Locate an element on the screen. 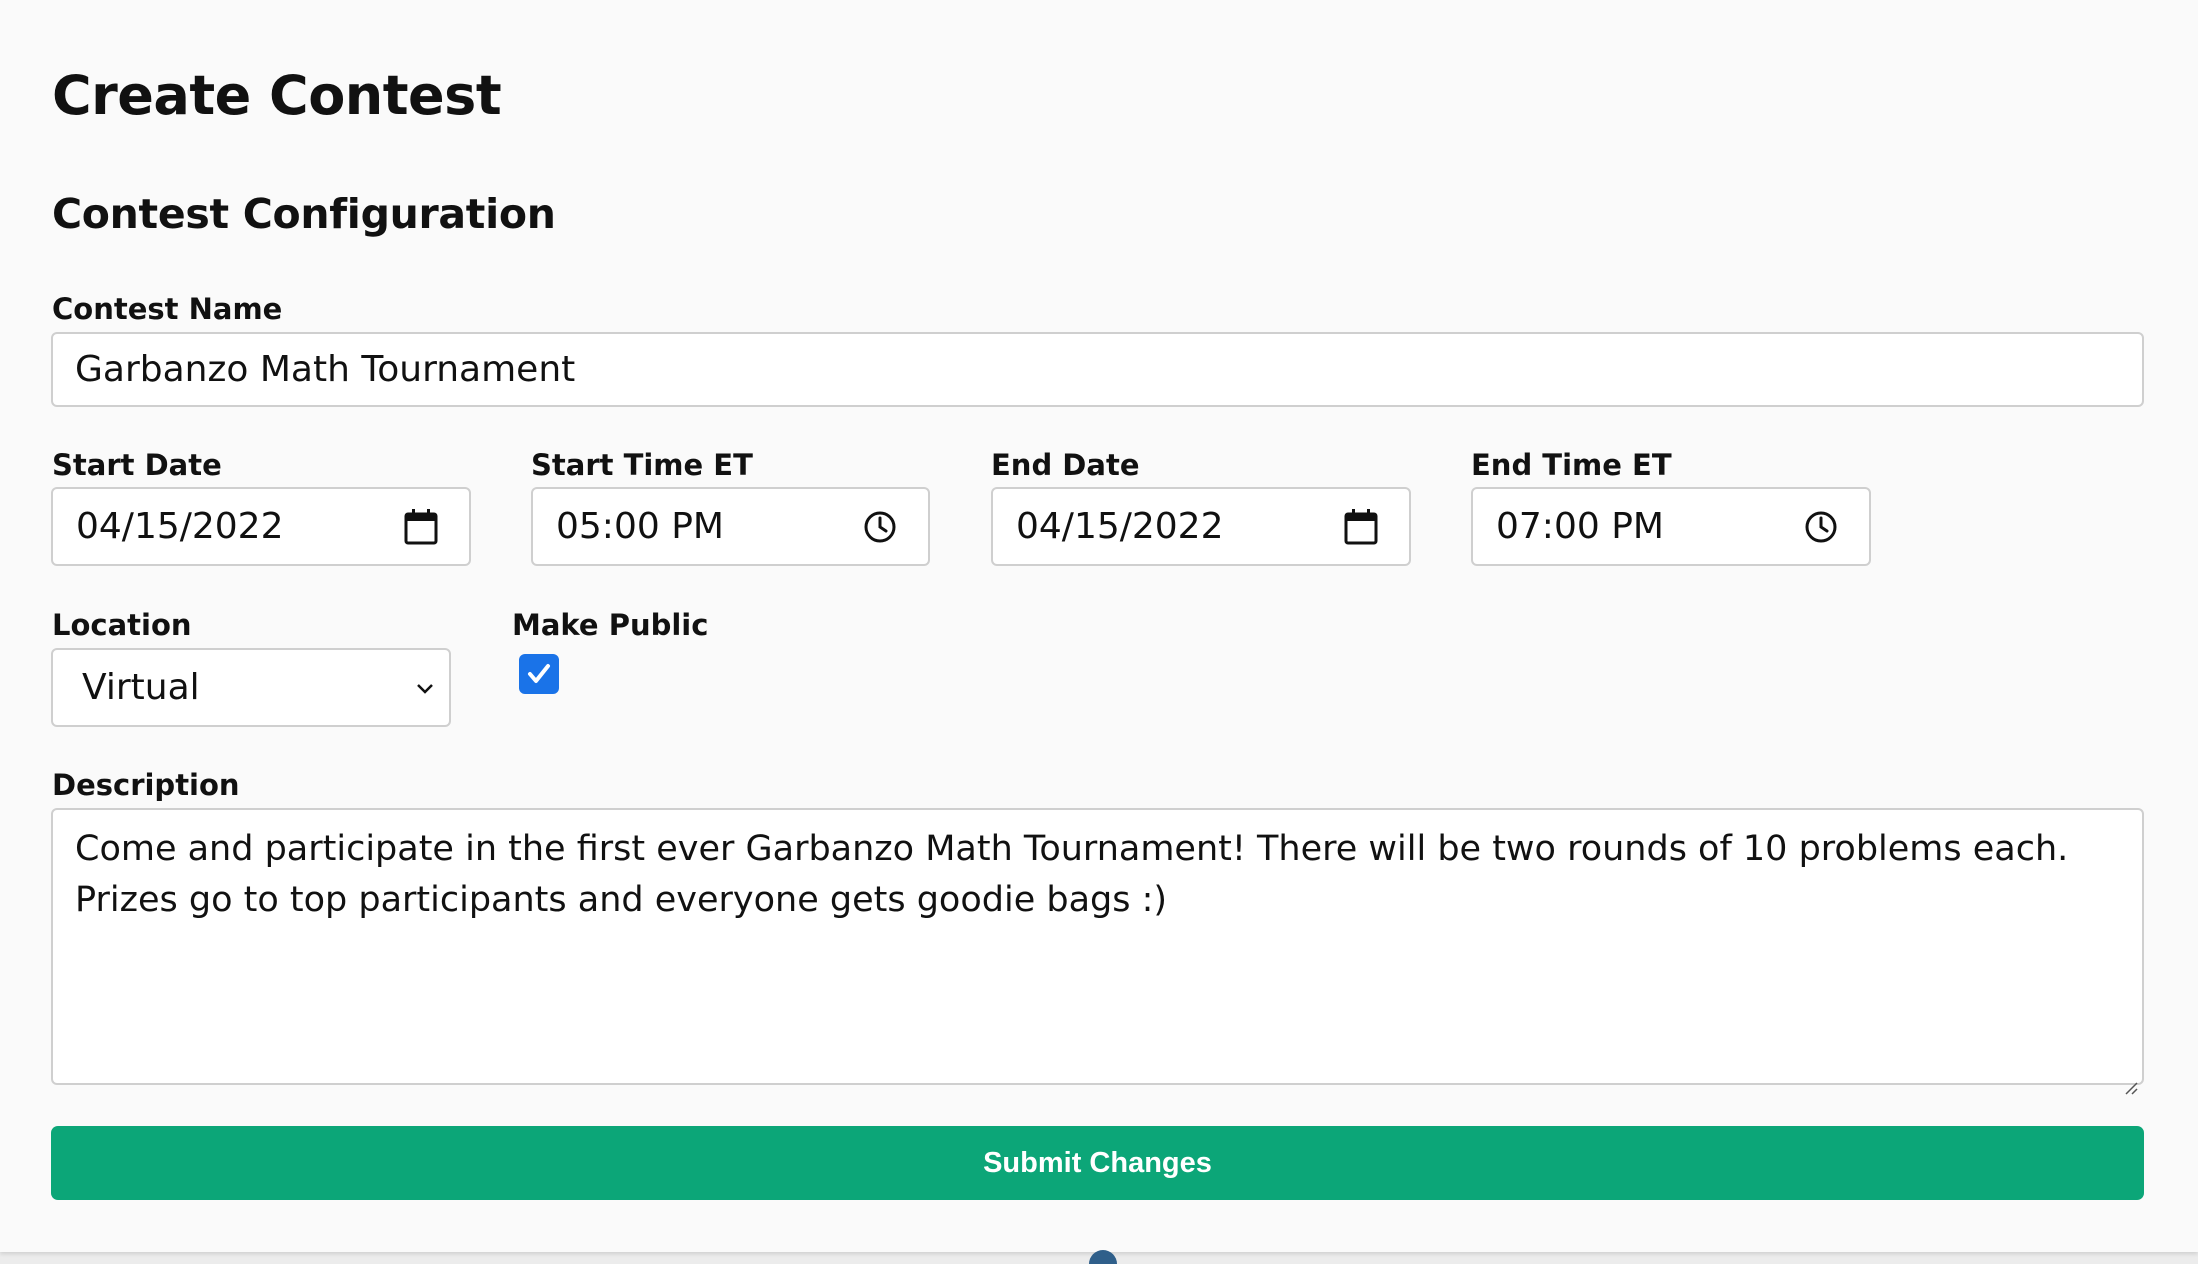 The width and height of the screenshot is (2198, 1264). location-label: Location is located at coordinates (122, 625).